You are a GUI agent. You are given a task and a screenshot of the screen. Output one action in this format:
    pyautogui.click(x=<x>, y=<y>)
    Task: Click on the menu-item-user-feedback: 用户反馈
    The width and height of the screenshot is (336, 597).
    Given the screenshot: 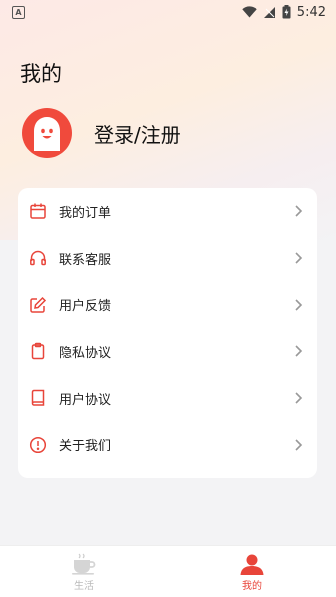 What is the action you would take?
    pyautogui.click(x=167, y=304)
    